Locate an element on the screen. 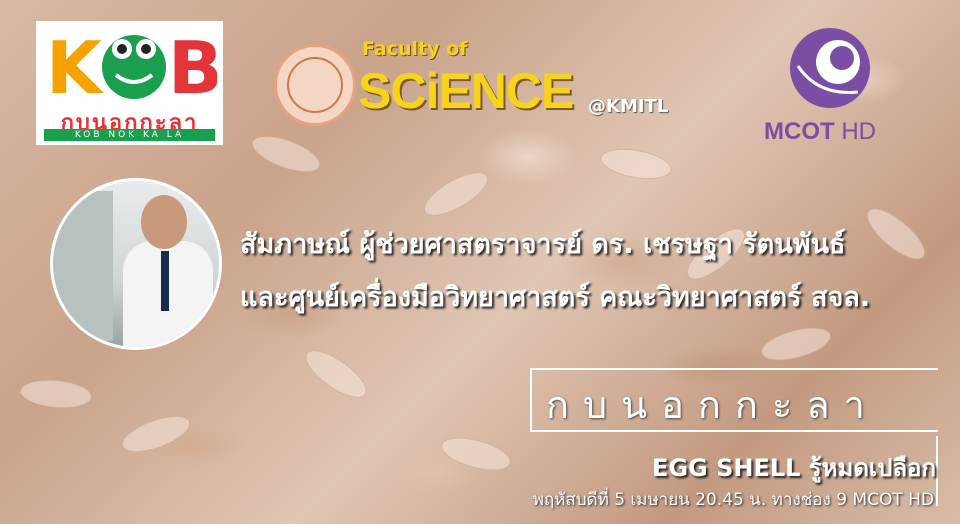  kob-romanized-band: KOB NOK KA LA is located at coordinates (129, 135).